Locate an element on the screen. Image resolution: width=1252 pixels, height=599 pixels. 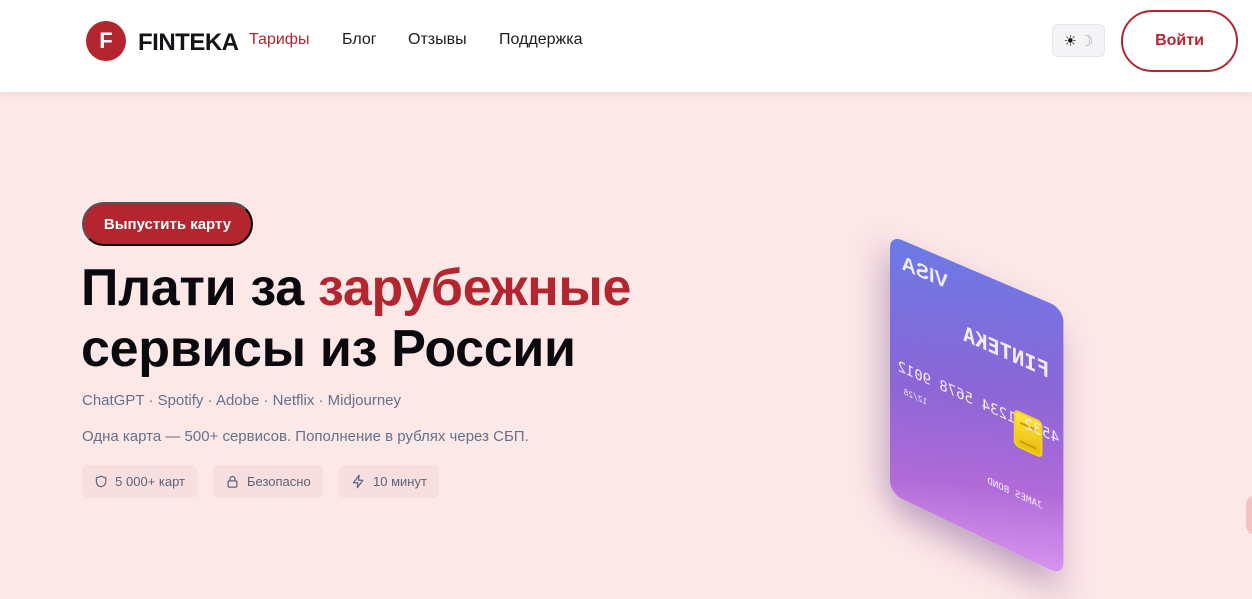
feature-pill-speed: 10 минут is located at coordinates (389, 481).